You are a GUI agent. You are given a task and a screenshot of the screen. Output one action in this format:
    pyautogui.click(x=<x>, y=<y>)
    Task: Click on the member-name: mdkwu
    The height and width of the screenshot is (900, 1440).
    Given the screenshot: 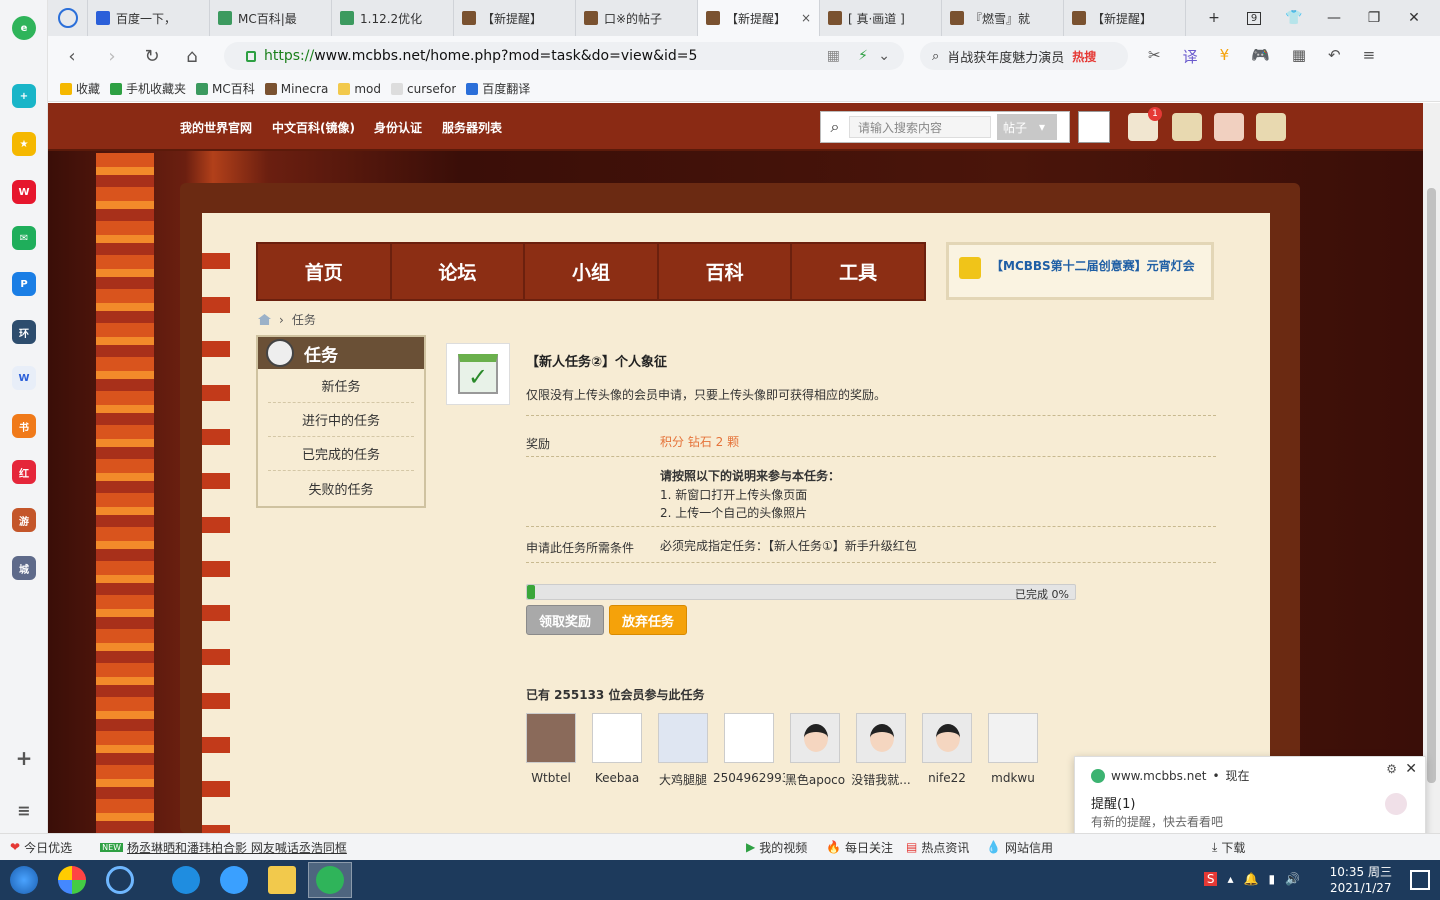 What is the action you would take?
    pyautogui.click(x=1013, y=778)
    